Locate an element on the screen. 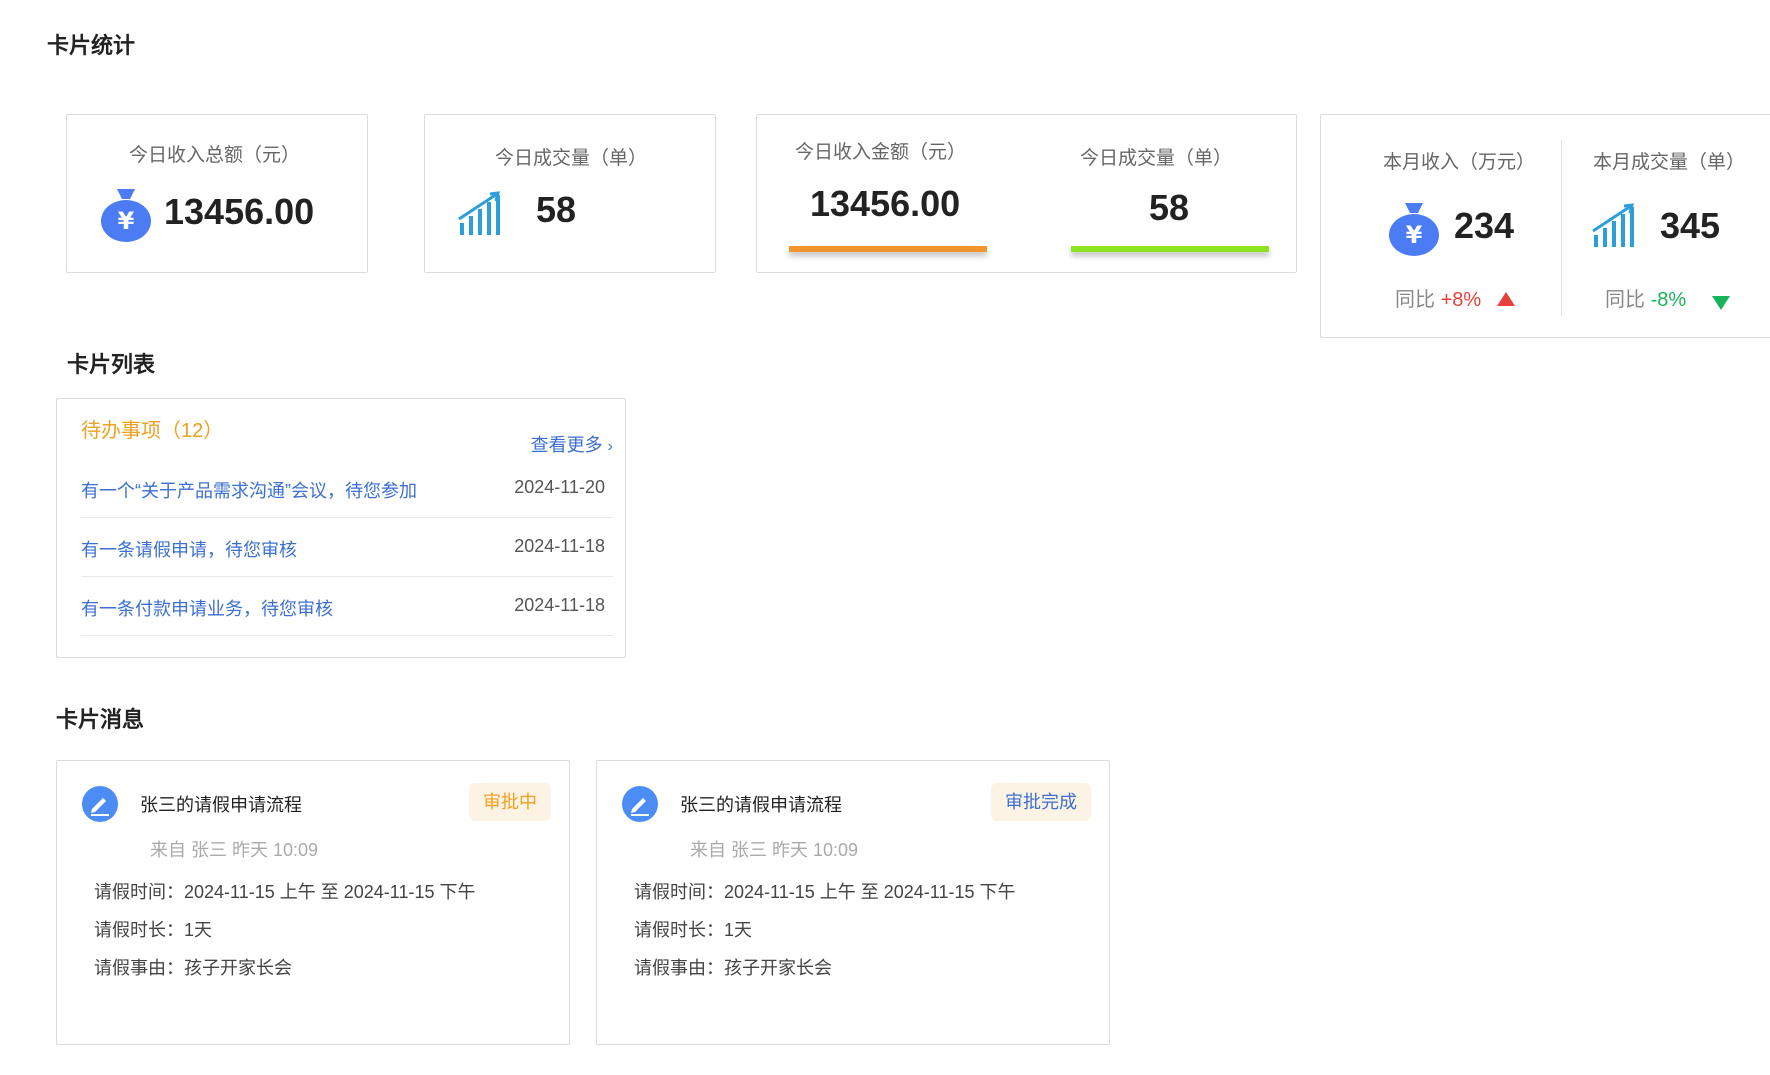 The height and width of the screenshot is (1075, 1770). stat-label: 今日收入金额（元） is located at coordinates (881, 152).